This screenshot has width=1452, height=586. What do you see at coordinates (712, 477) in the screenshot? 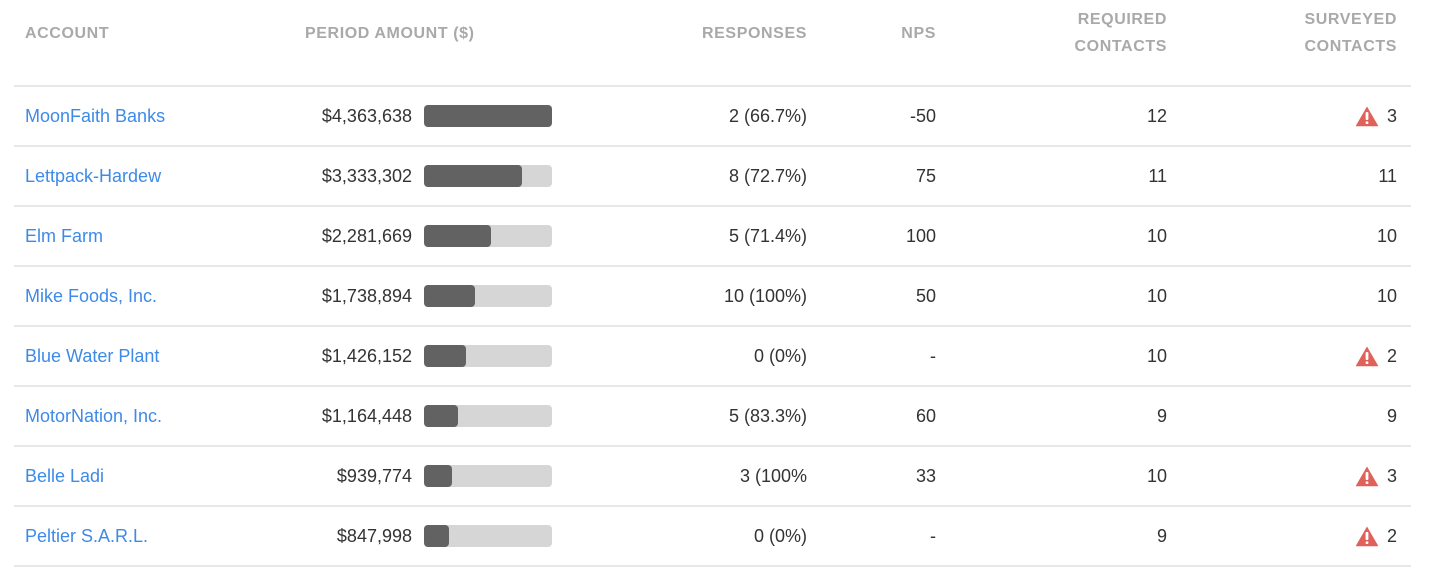
I see `table-row: Belle Ladi $939,774 3 (100% 33 10 3` at bounding box center [712, 477].